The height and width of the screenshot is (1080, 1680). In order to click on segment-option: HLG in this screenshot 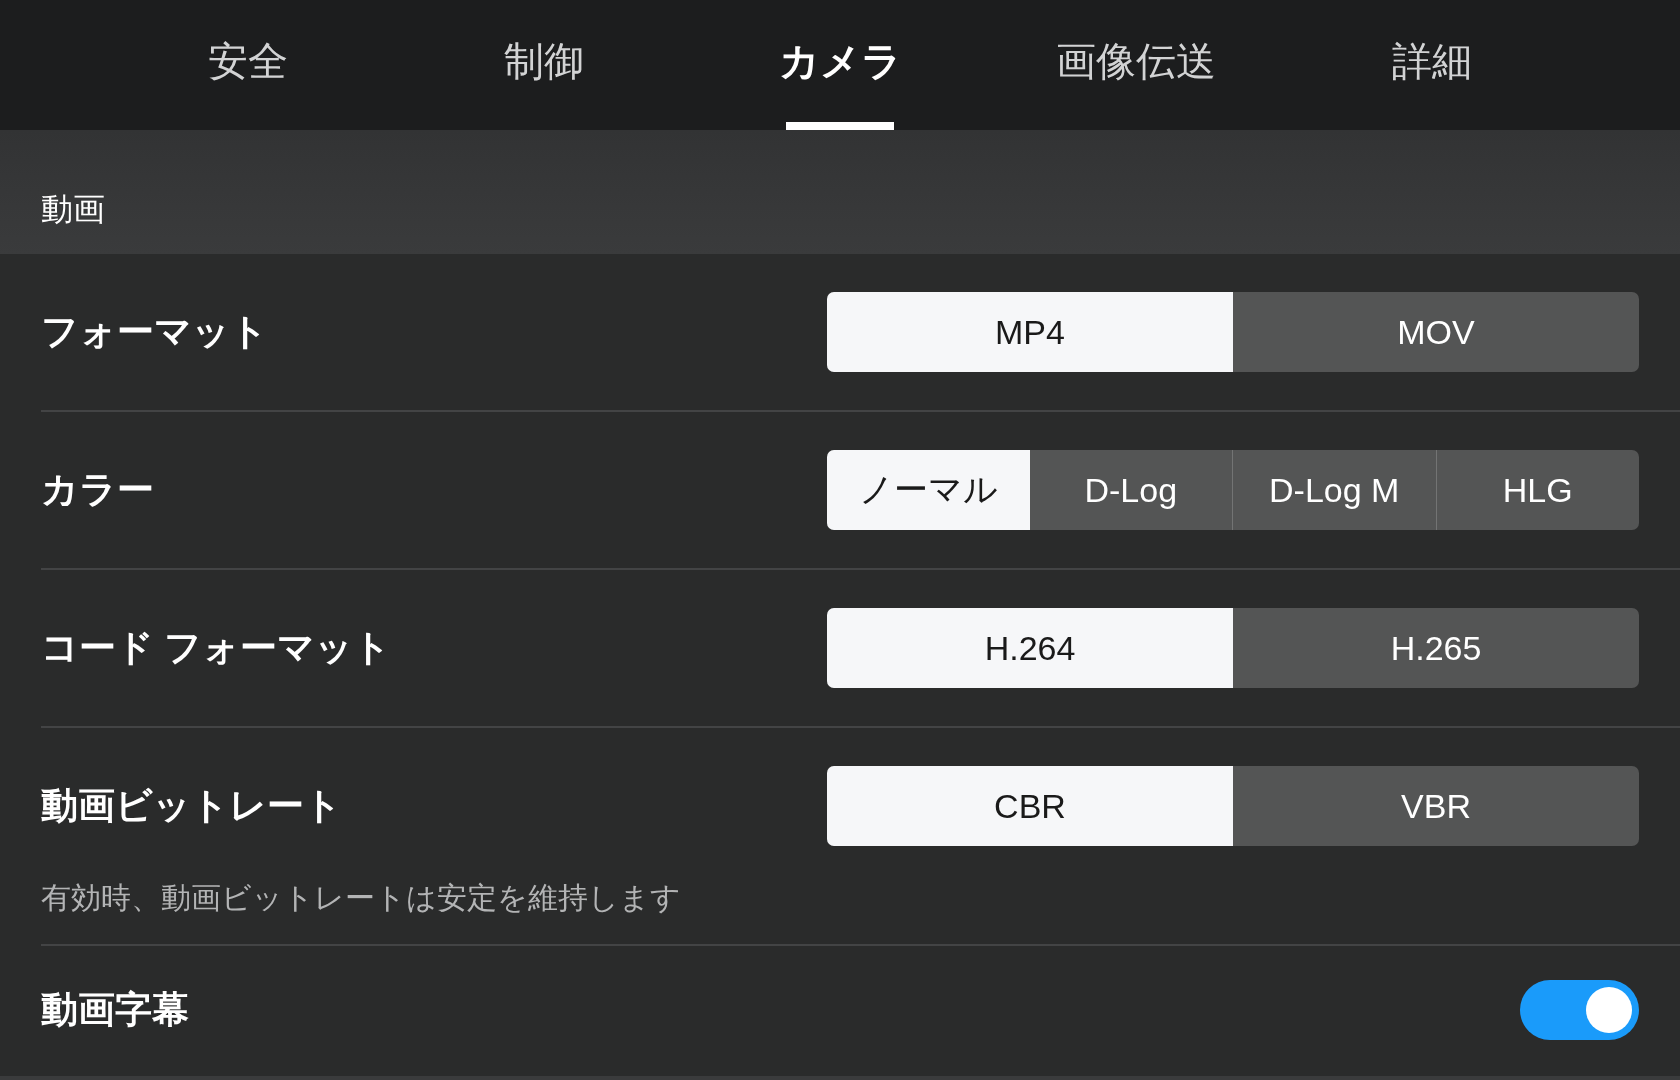, I will do `click(1537, 490)`.